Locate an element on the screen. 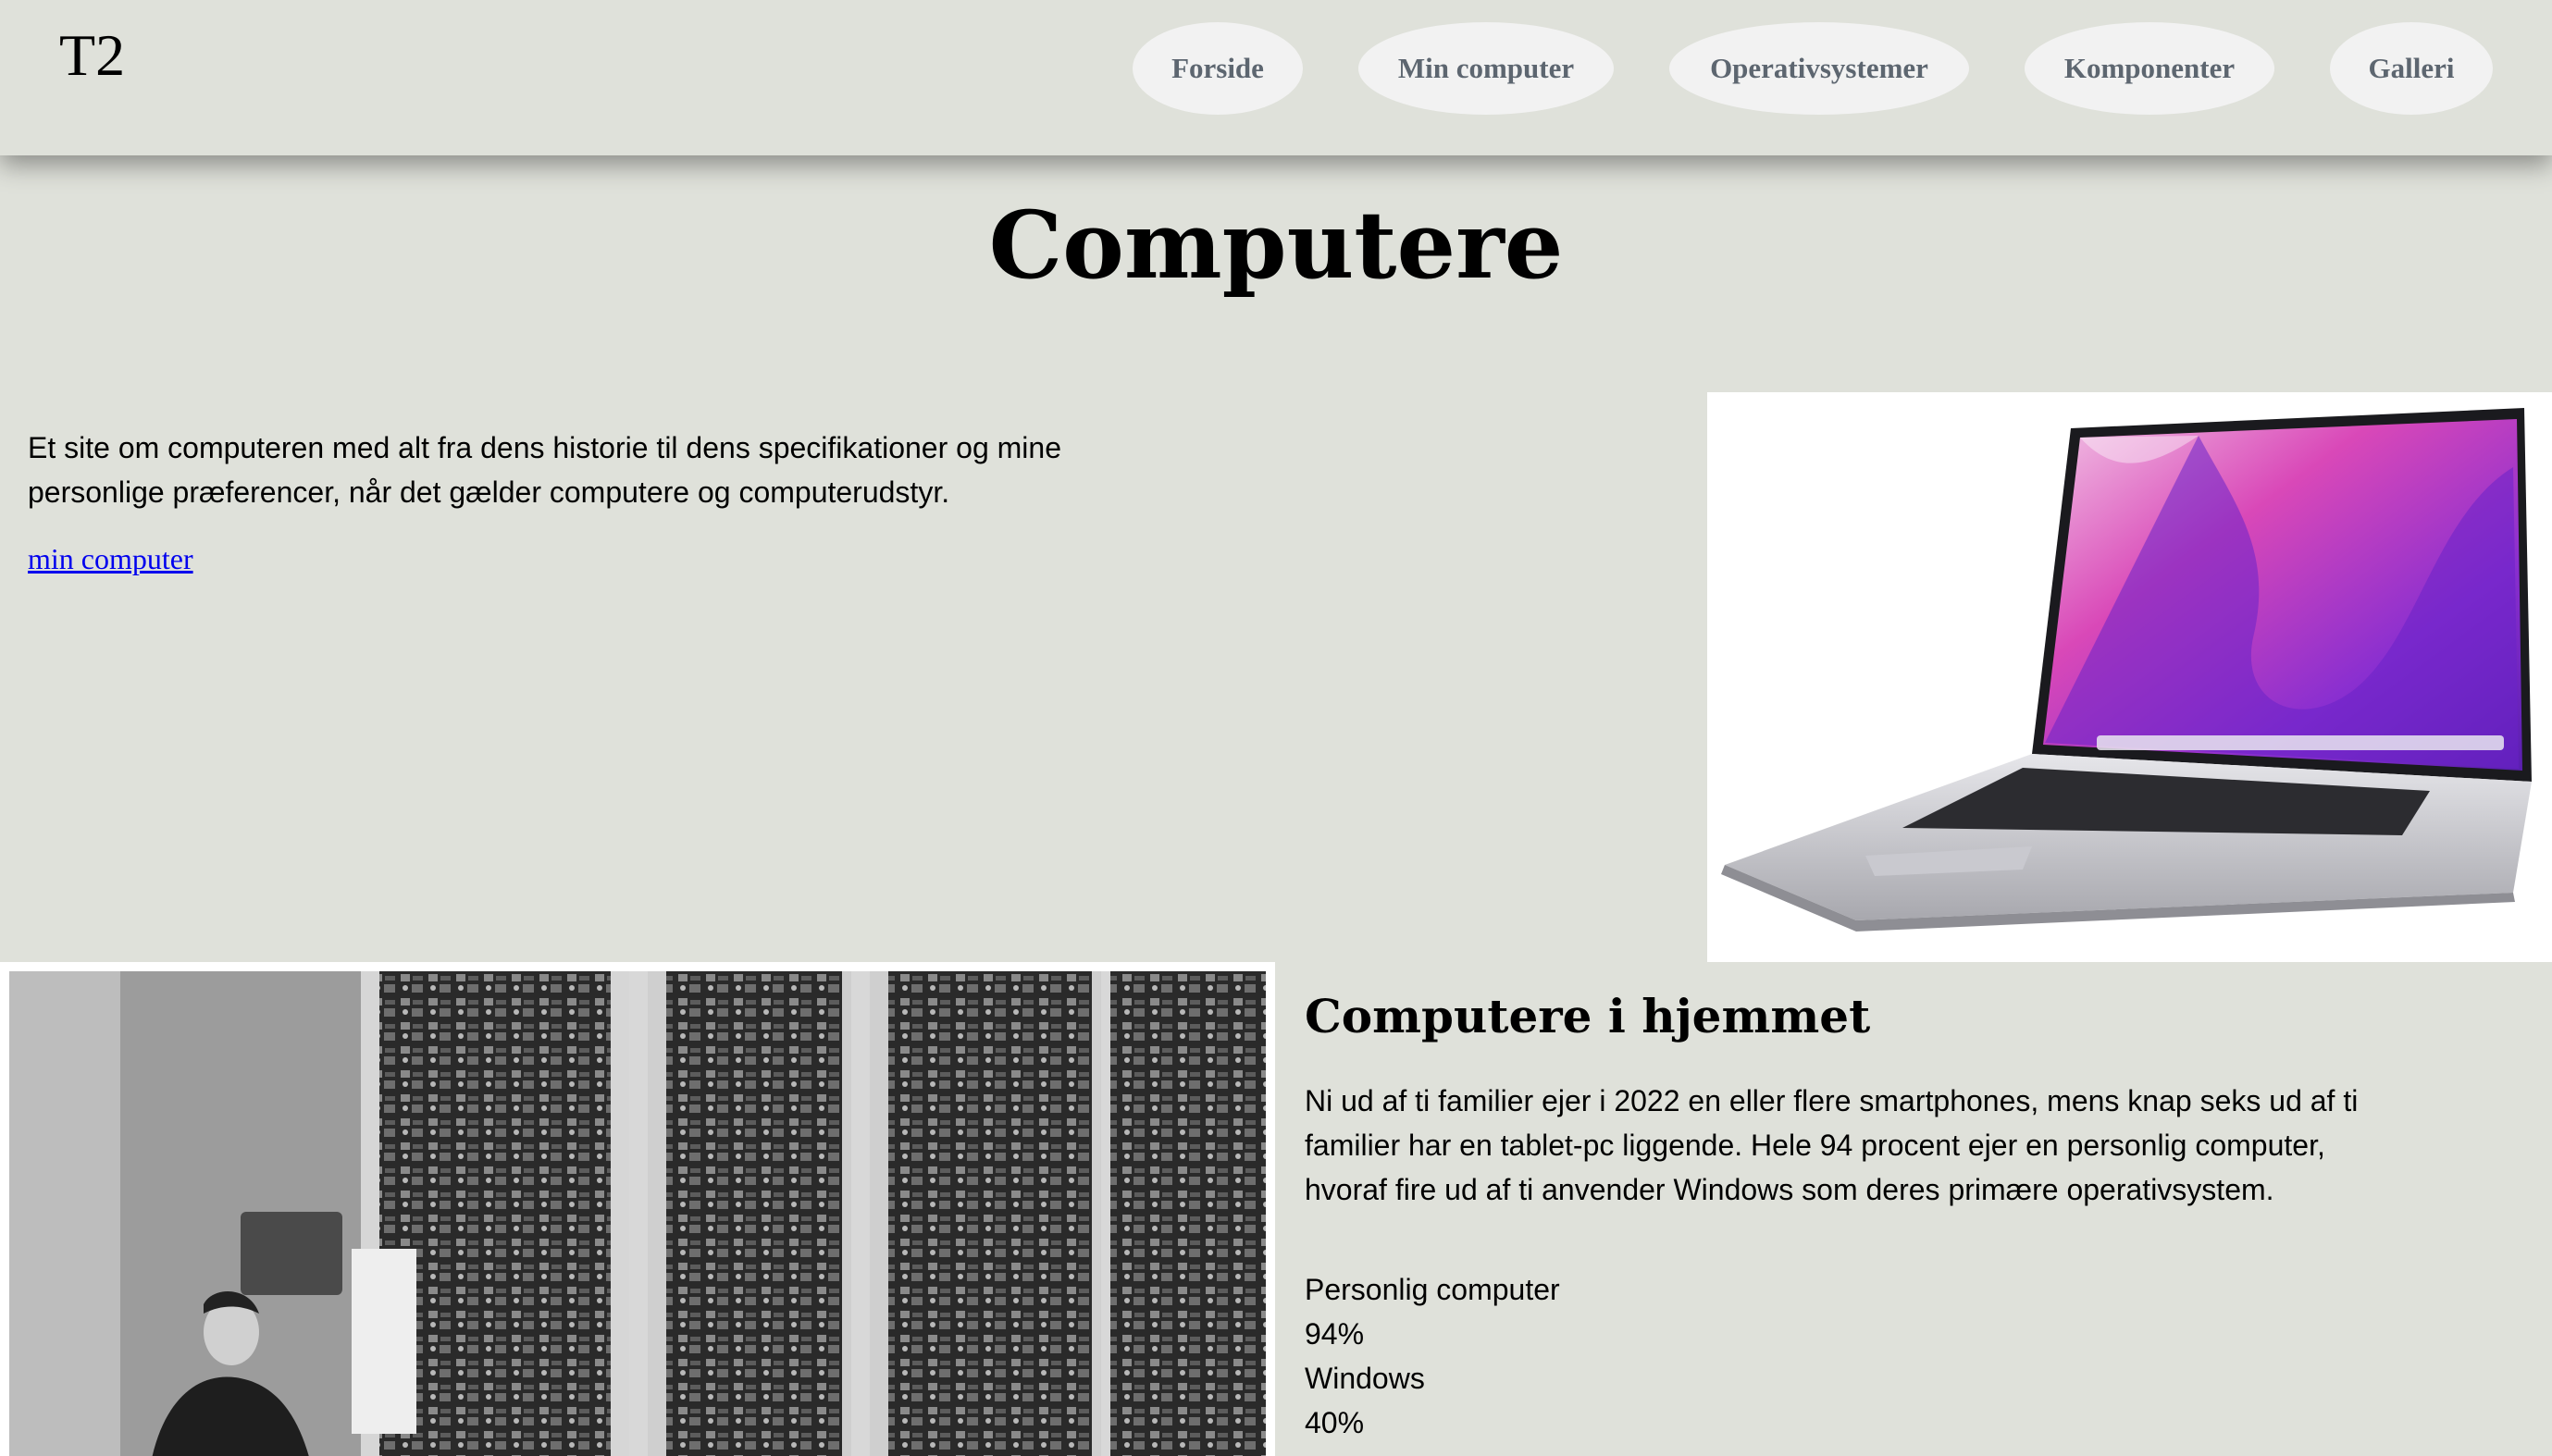 The width and height of the screenshot is (2552, 1456). min-computer-link: min computer is located at coordinates (110, 559).